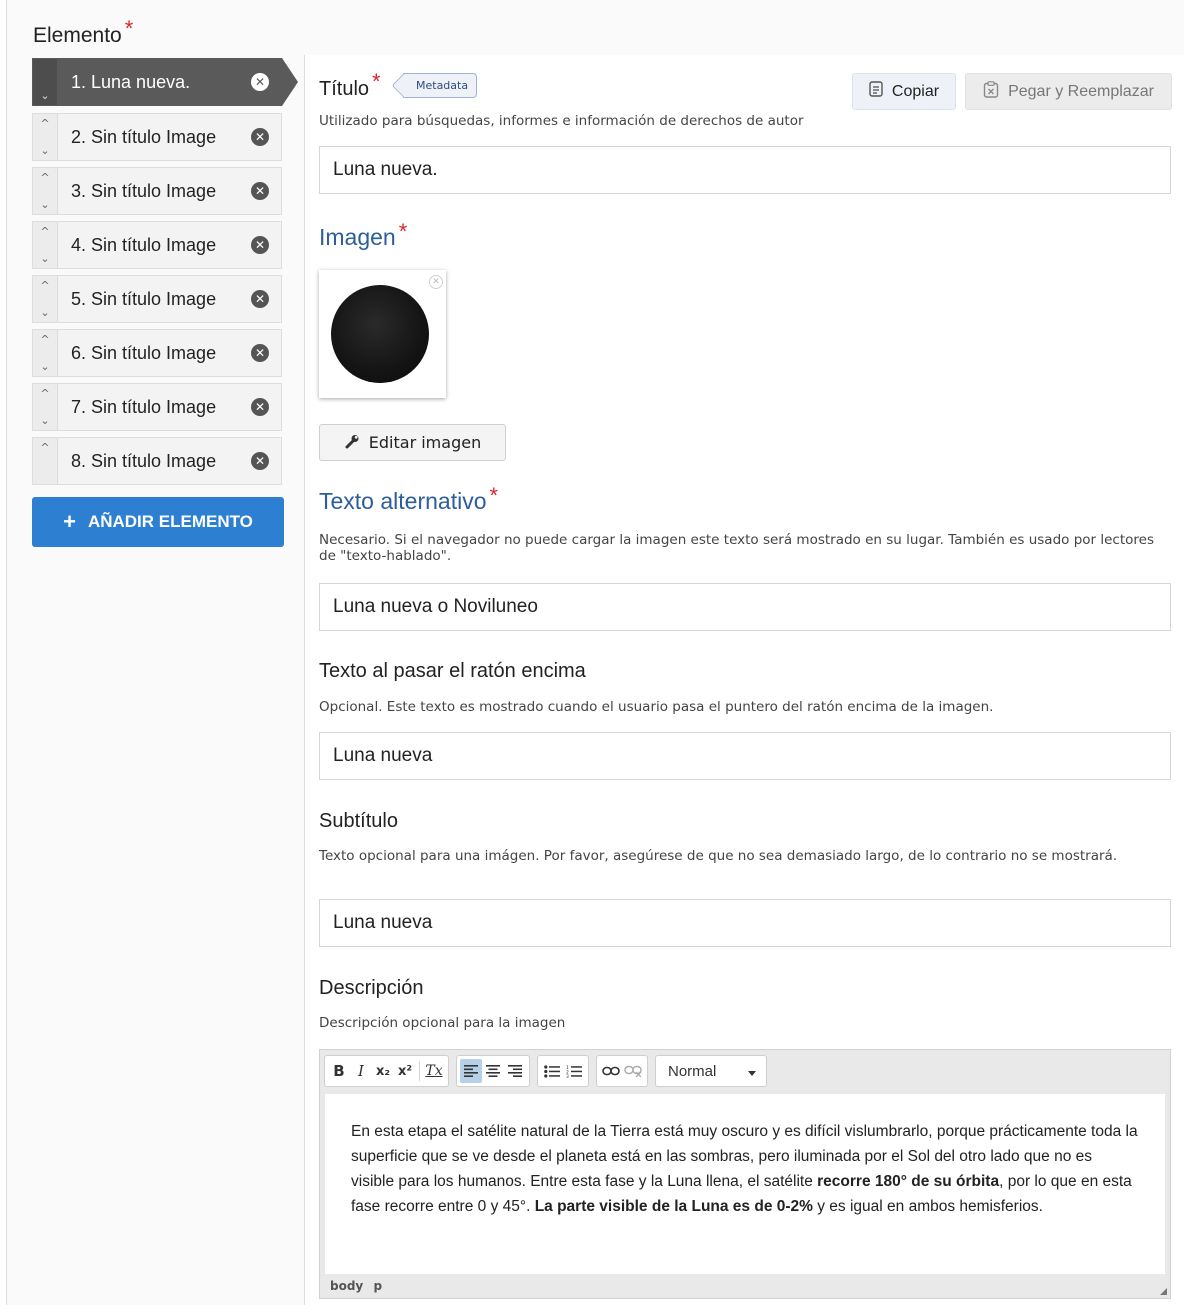  Describe the element at coordinates (69, 521) in the screenshot. I see `plus-icon: +` at that location.